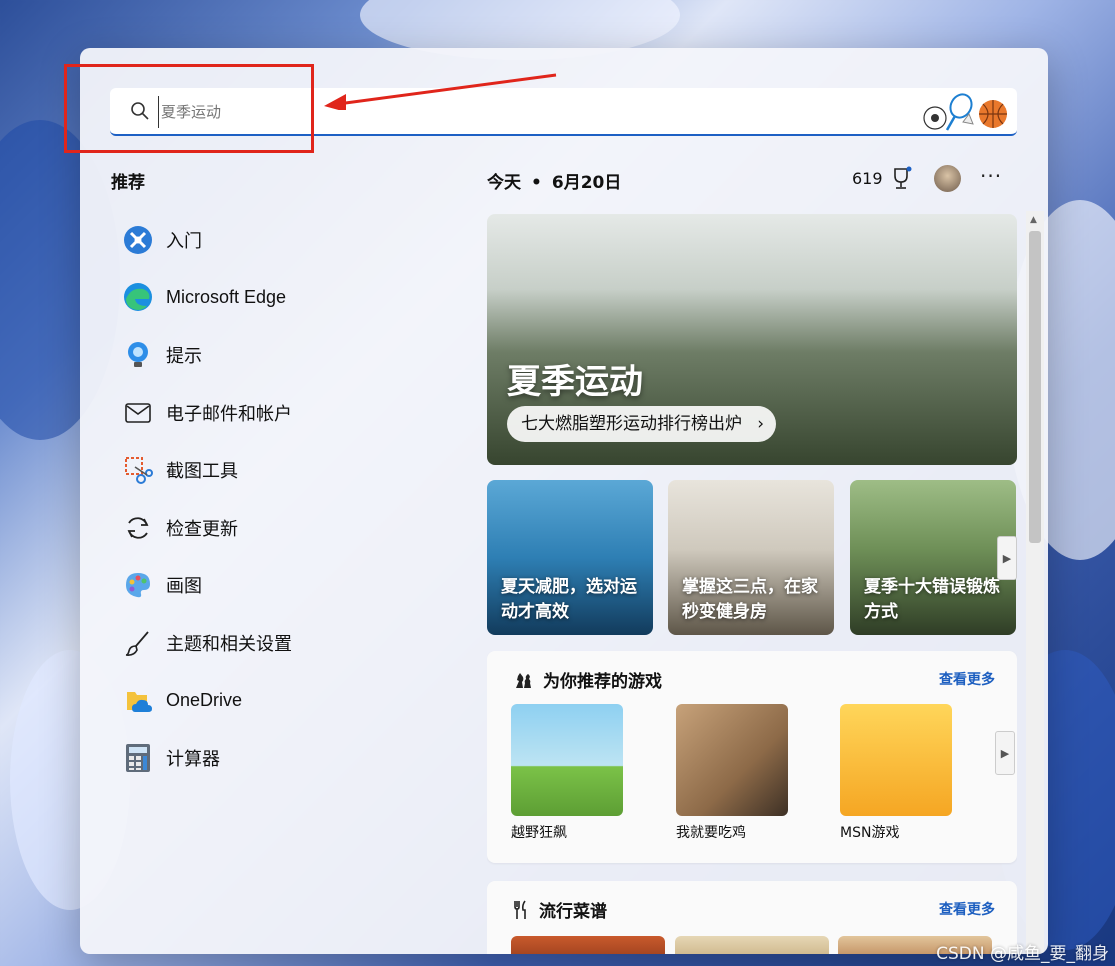 The image size is (1115, 966). I want to click on app-label: 提示, so click(184, 355).